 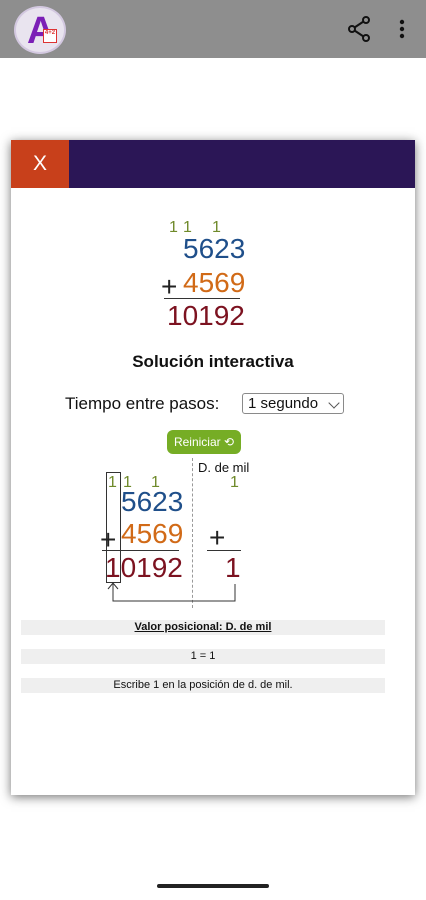 What do you see at coordinates (359, 29) in the screenshot?
I see `share-icon` at bounding box center [359, 29].